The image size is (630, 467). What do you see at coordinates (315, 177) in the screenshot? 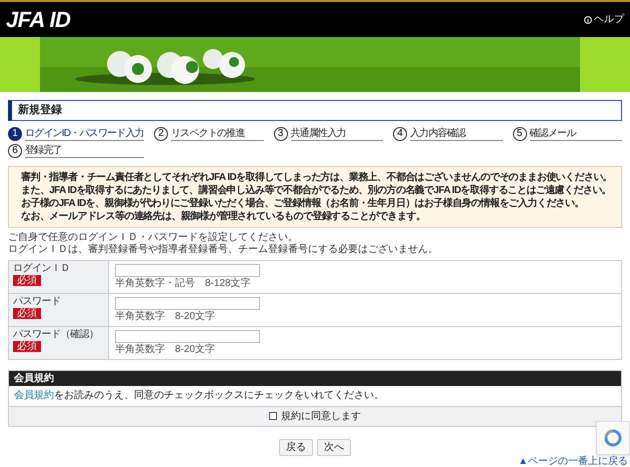
I see `notice-text: 審判・指導者・チーム責任者としてそれぞれJFA IDを取得してしまった方は、業務上、不都合はございませんのでそのままお使いください。` at bounding box center [315, 177].